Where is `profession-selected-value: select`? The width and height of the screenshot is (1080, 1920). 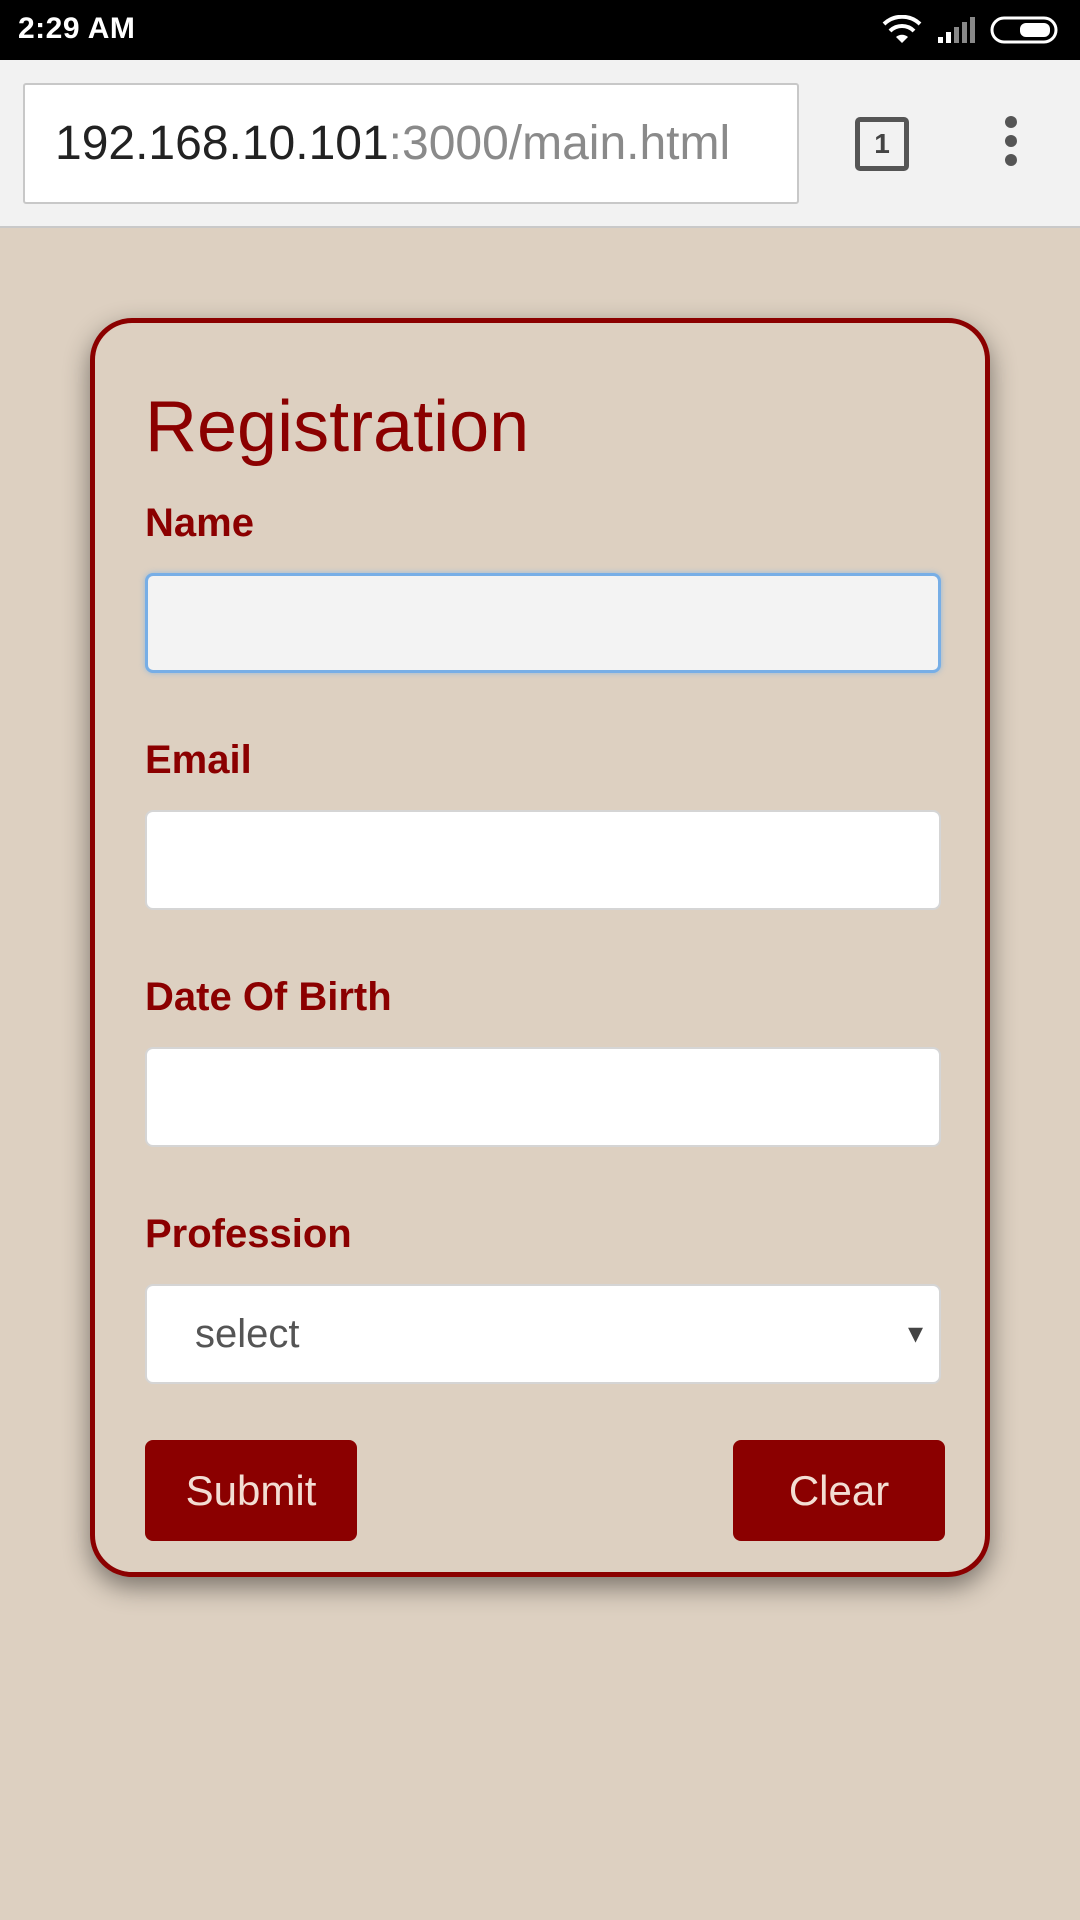 profession-selected-value: select is located at coordinates (247, 1333).